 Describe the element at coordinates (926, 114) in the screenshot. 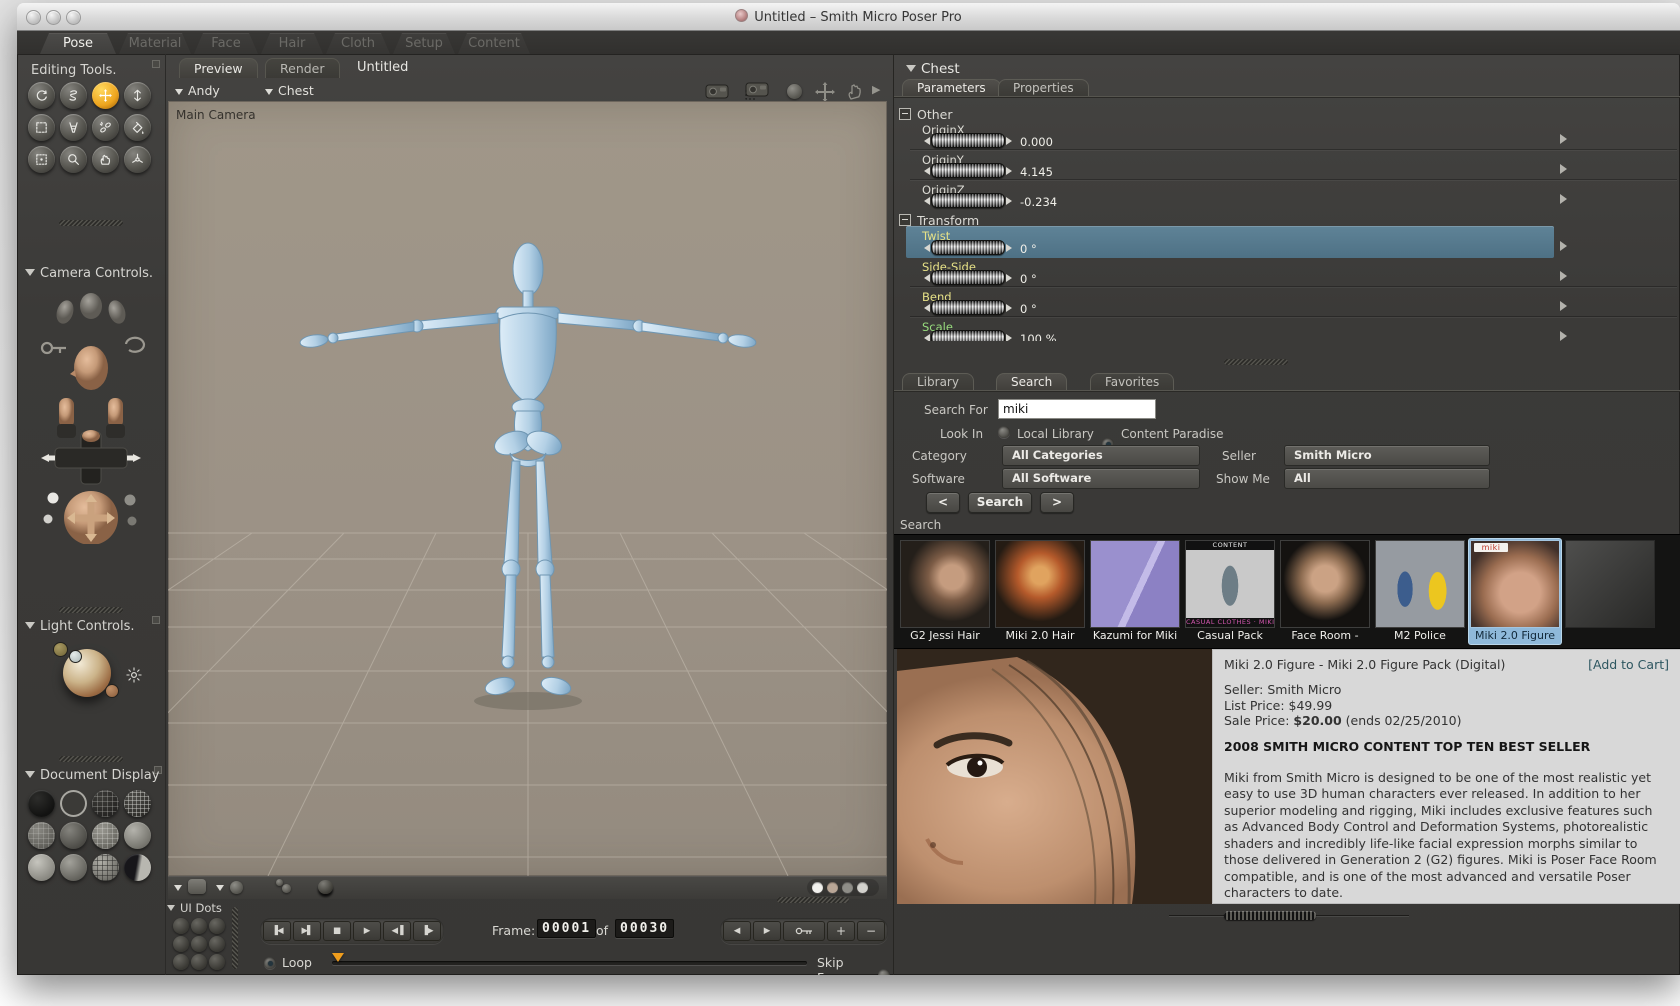

I see `group-other: Other` at that location.